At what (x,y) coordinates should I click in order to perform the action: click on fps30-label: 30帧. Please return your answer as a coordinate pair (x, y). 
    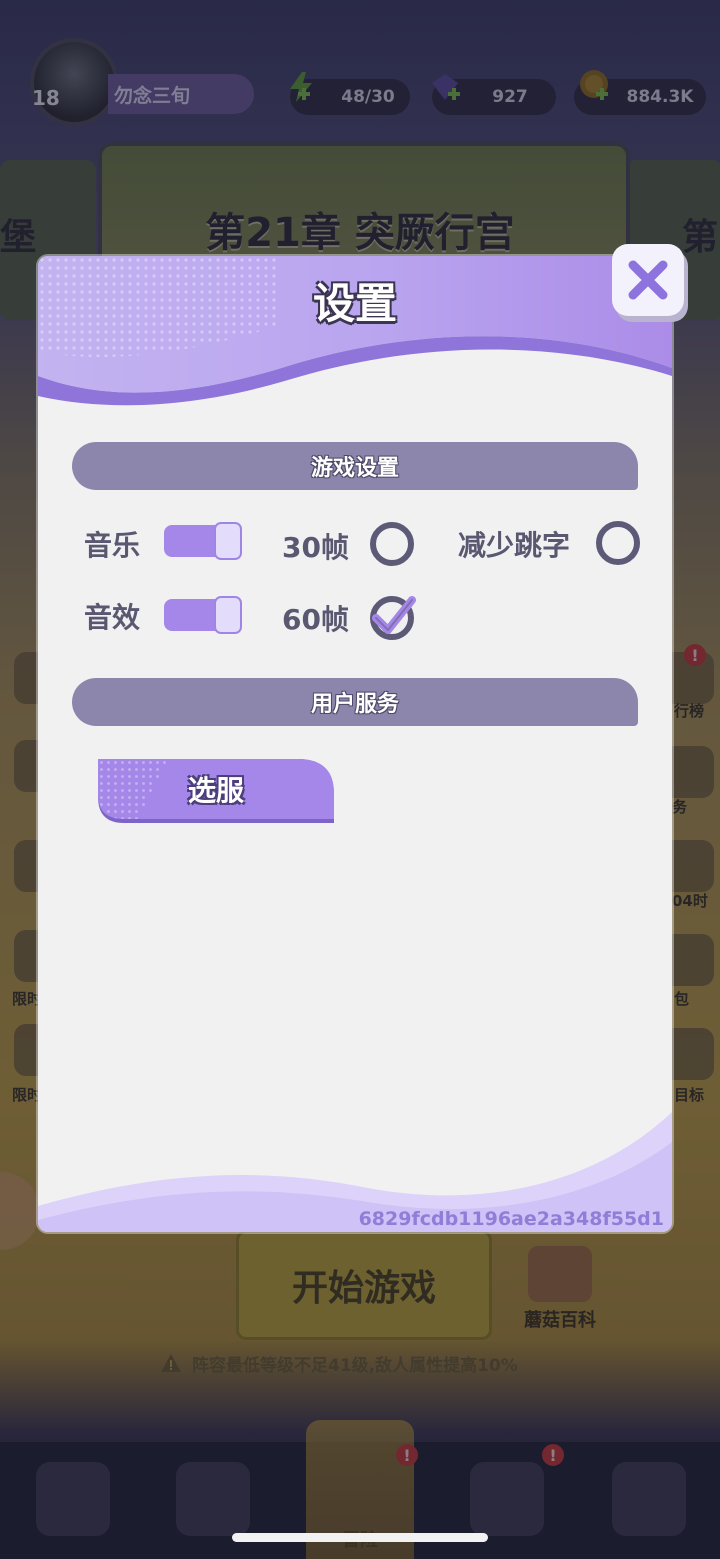
    Looking at the image, I should click on (315, 547).